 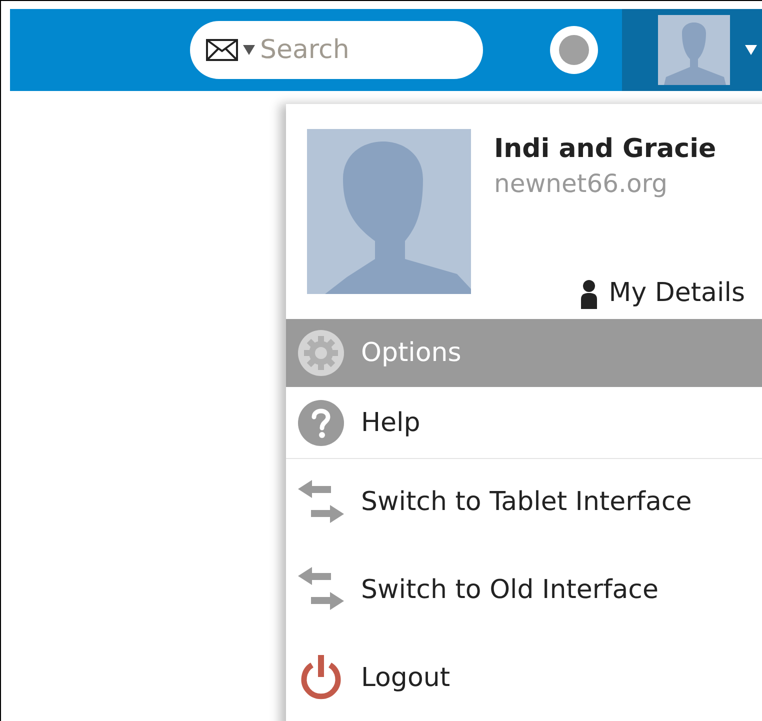 What do you see at coordinates (222, 50) in the screenshot?
I see `envelope-icon` at bounding box center [222, 50].